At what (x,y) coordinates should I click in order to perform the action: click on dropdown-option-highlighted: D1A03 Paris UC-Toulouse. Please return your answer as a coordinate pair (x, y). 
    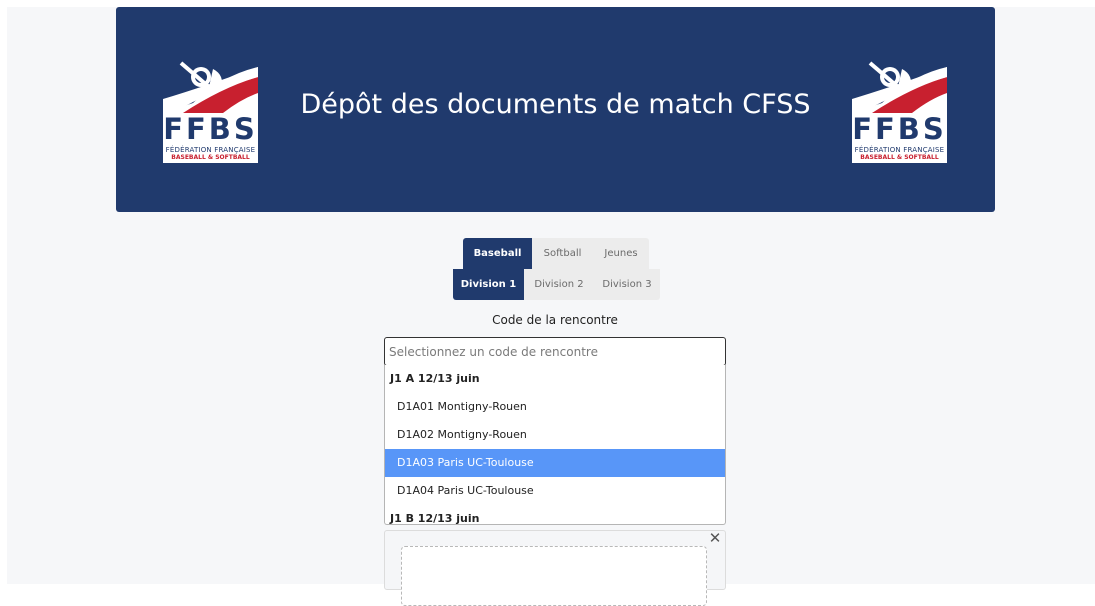
    Looking at the image, I should click on (555, 463).